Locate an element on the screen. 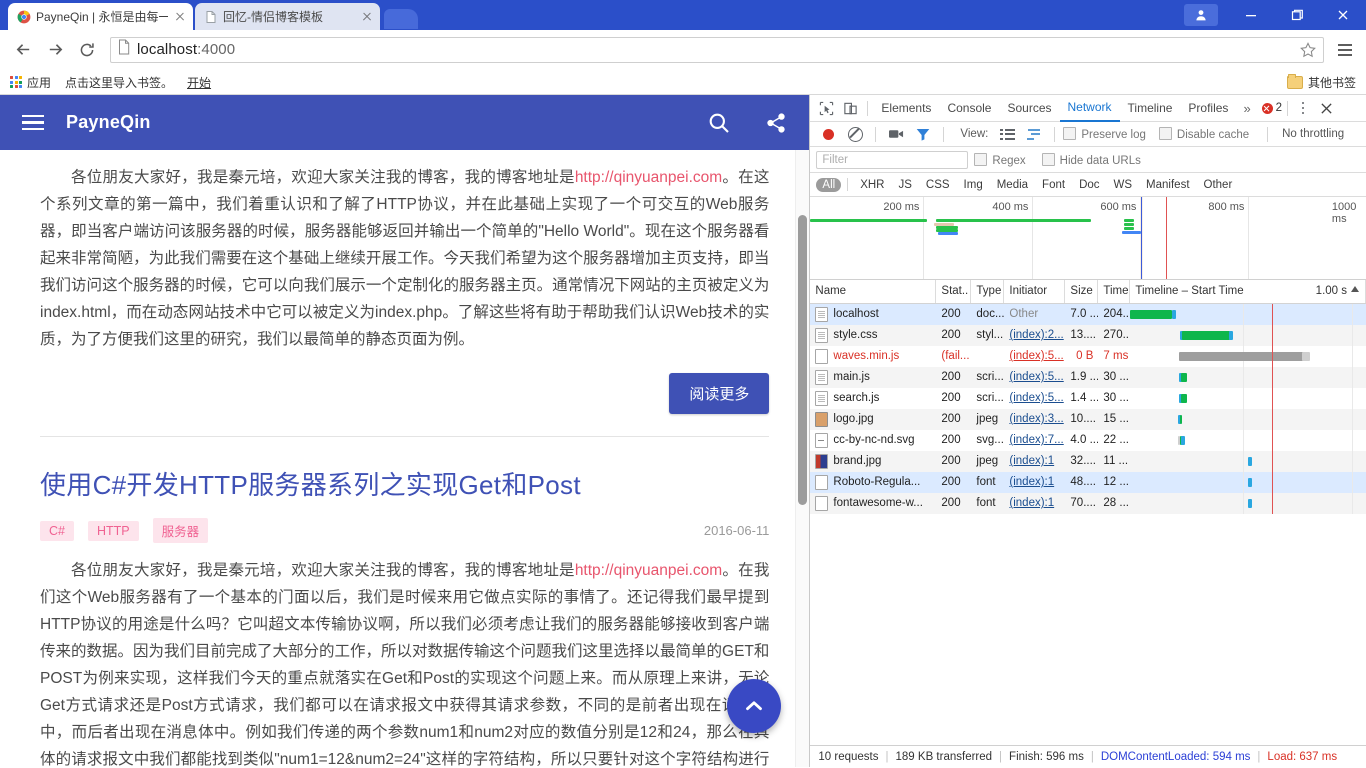 Image resolution: width=1366 pixels, height=768 pixels. preserve-log-checkbox is located at coordinates (1070, 133).